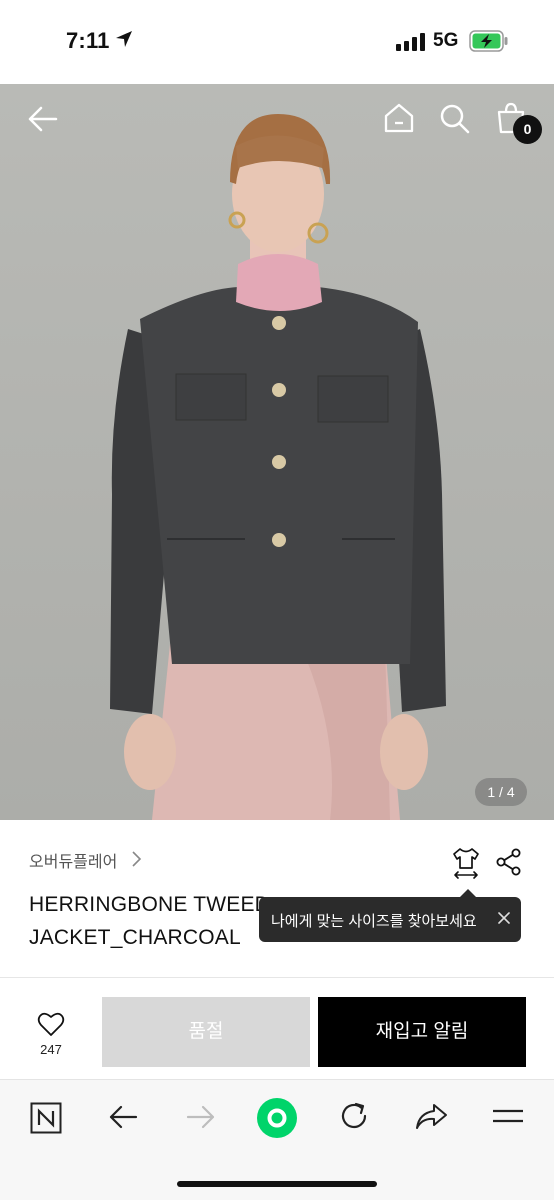 This screenshot has width=554, height=1200. Describe the element at coordinates (277, 42) in the screenshot. I see `status-bar: 7:11 5G` at that location.